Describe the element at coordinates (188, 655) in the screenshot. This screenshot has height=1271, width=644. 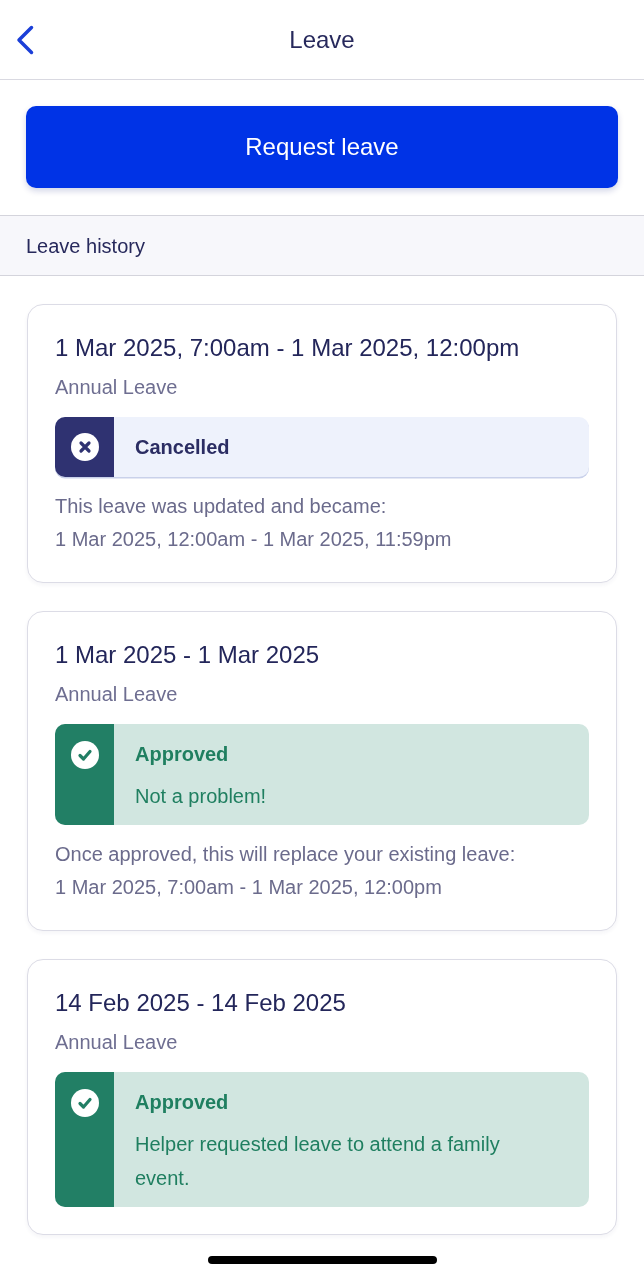
I see `leave-dates: 1 Mar 2025 - 1 Mar 2025` at that location.